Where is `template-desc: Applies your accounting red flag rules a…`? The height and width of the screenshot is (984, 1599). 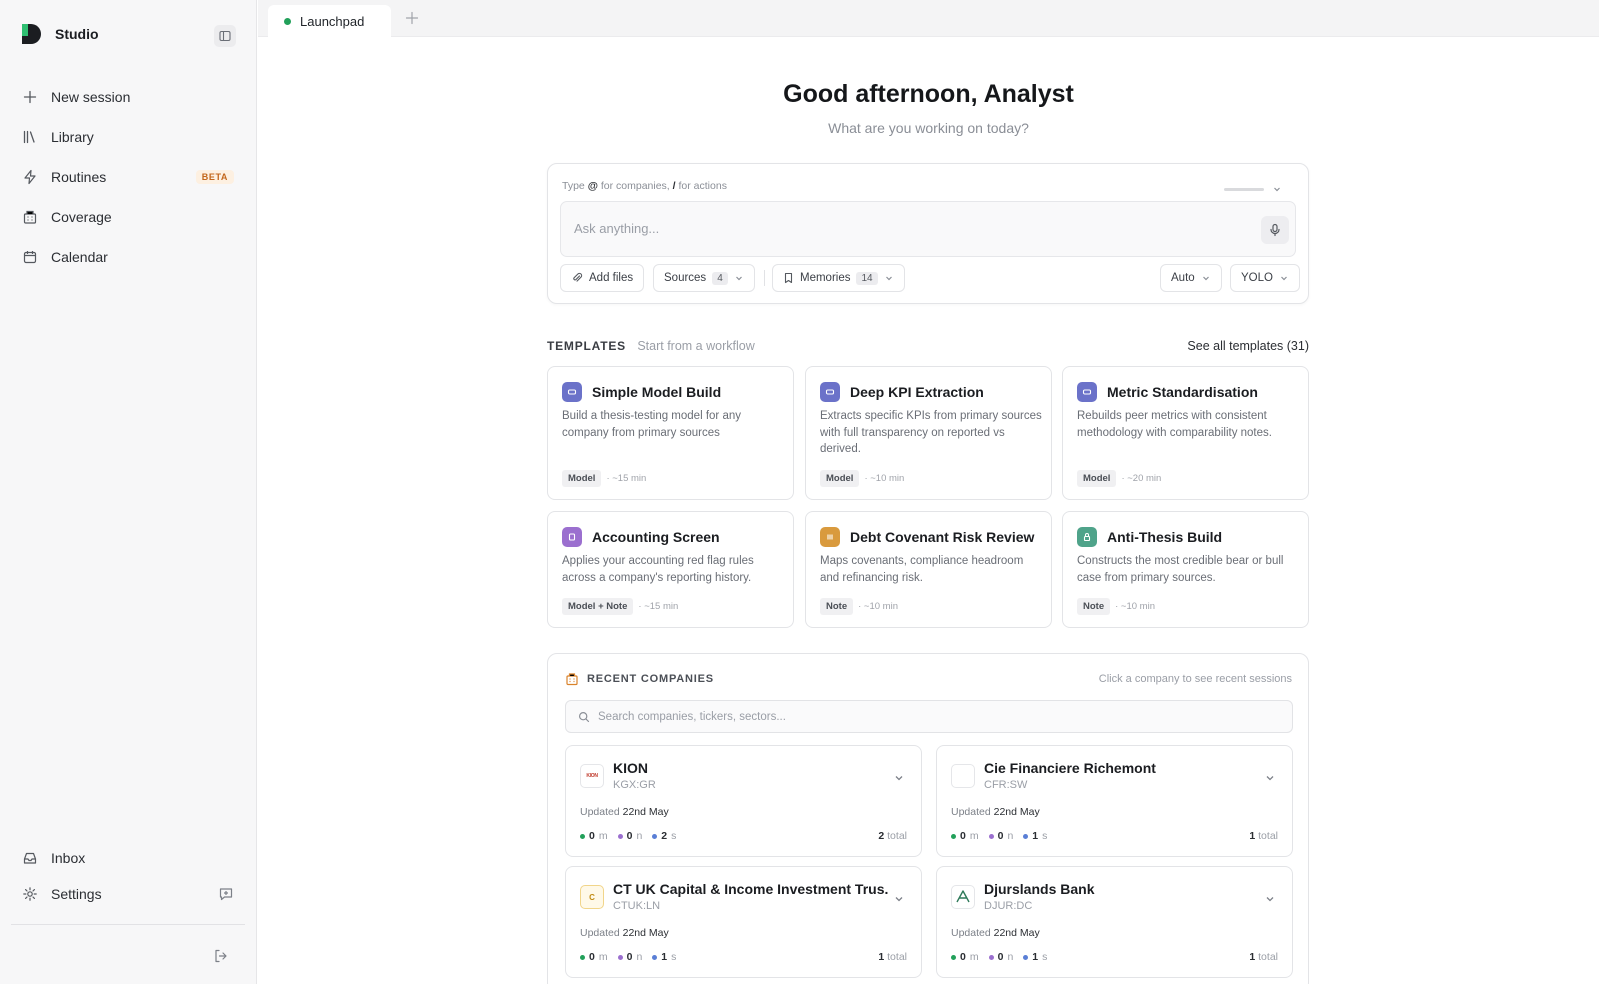
template-desc: Applies your accounting red flag rules a… is located at coordinates (658, 569).